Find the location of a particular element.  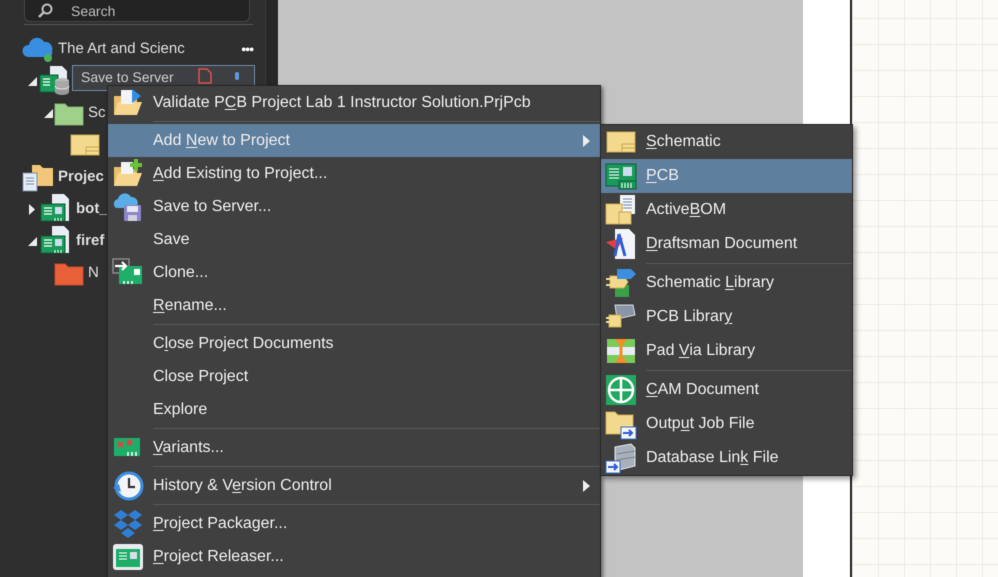

item-label: N is located at coordinates (93, 272).